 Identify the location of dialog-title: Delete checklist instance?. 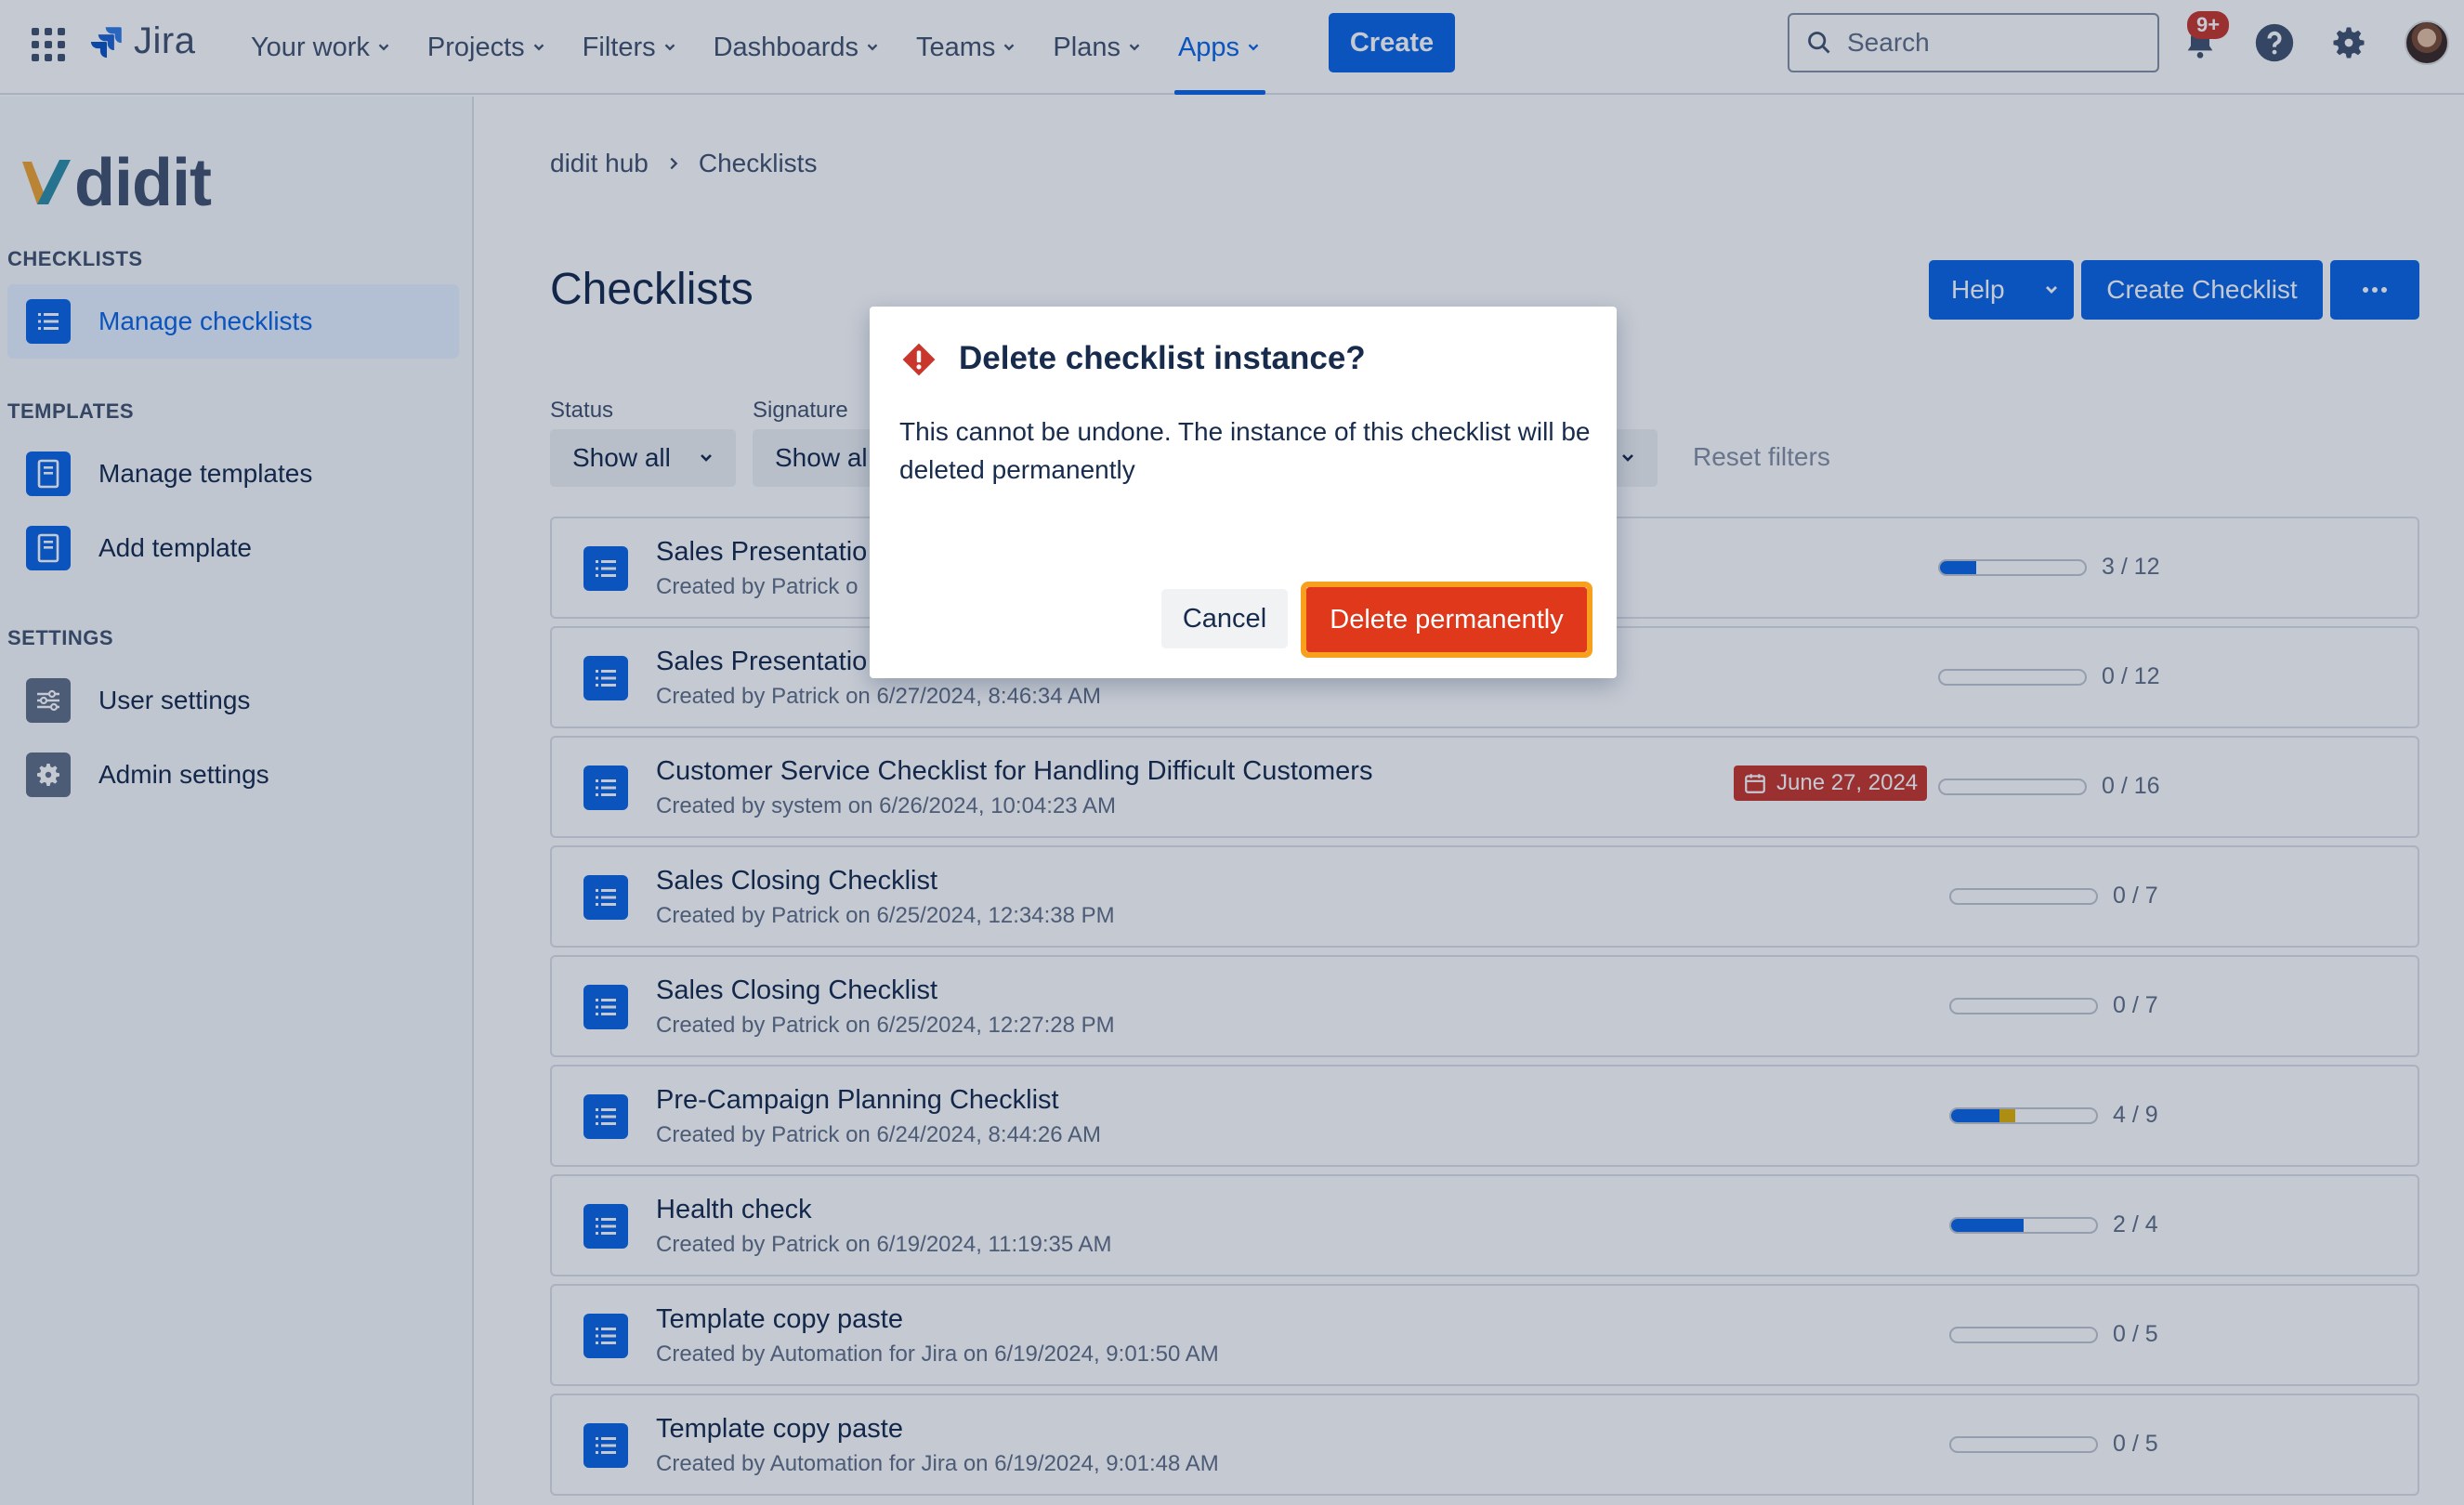
(1162, 358).